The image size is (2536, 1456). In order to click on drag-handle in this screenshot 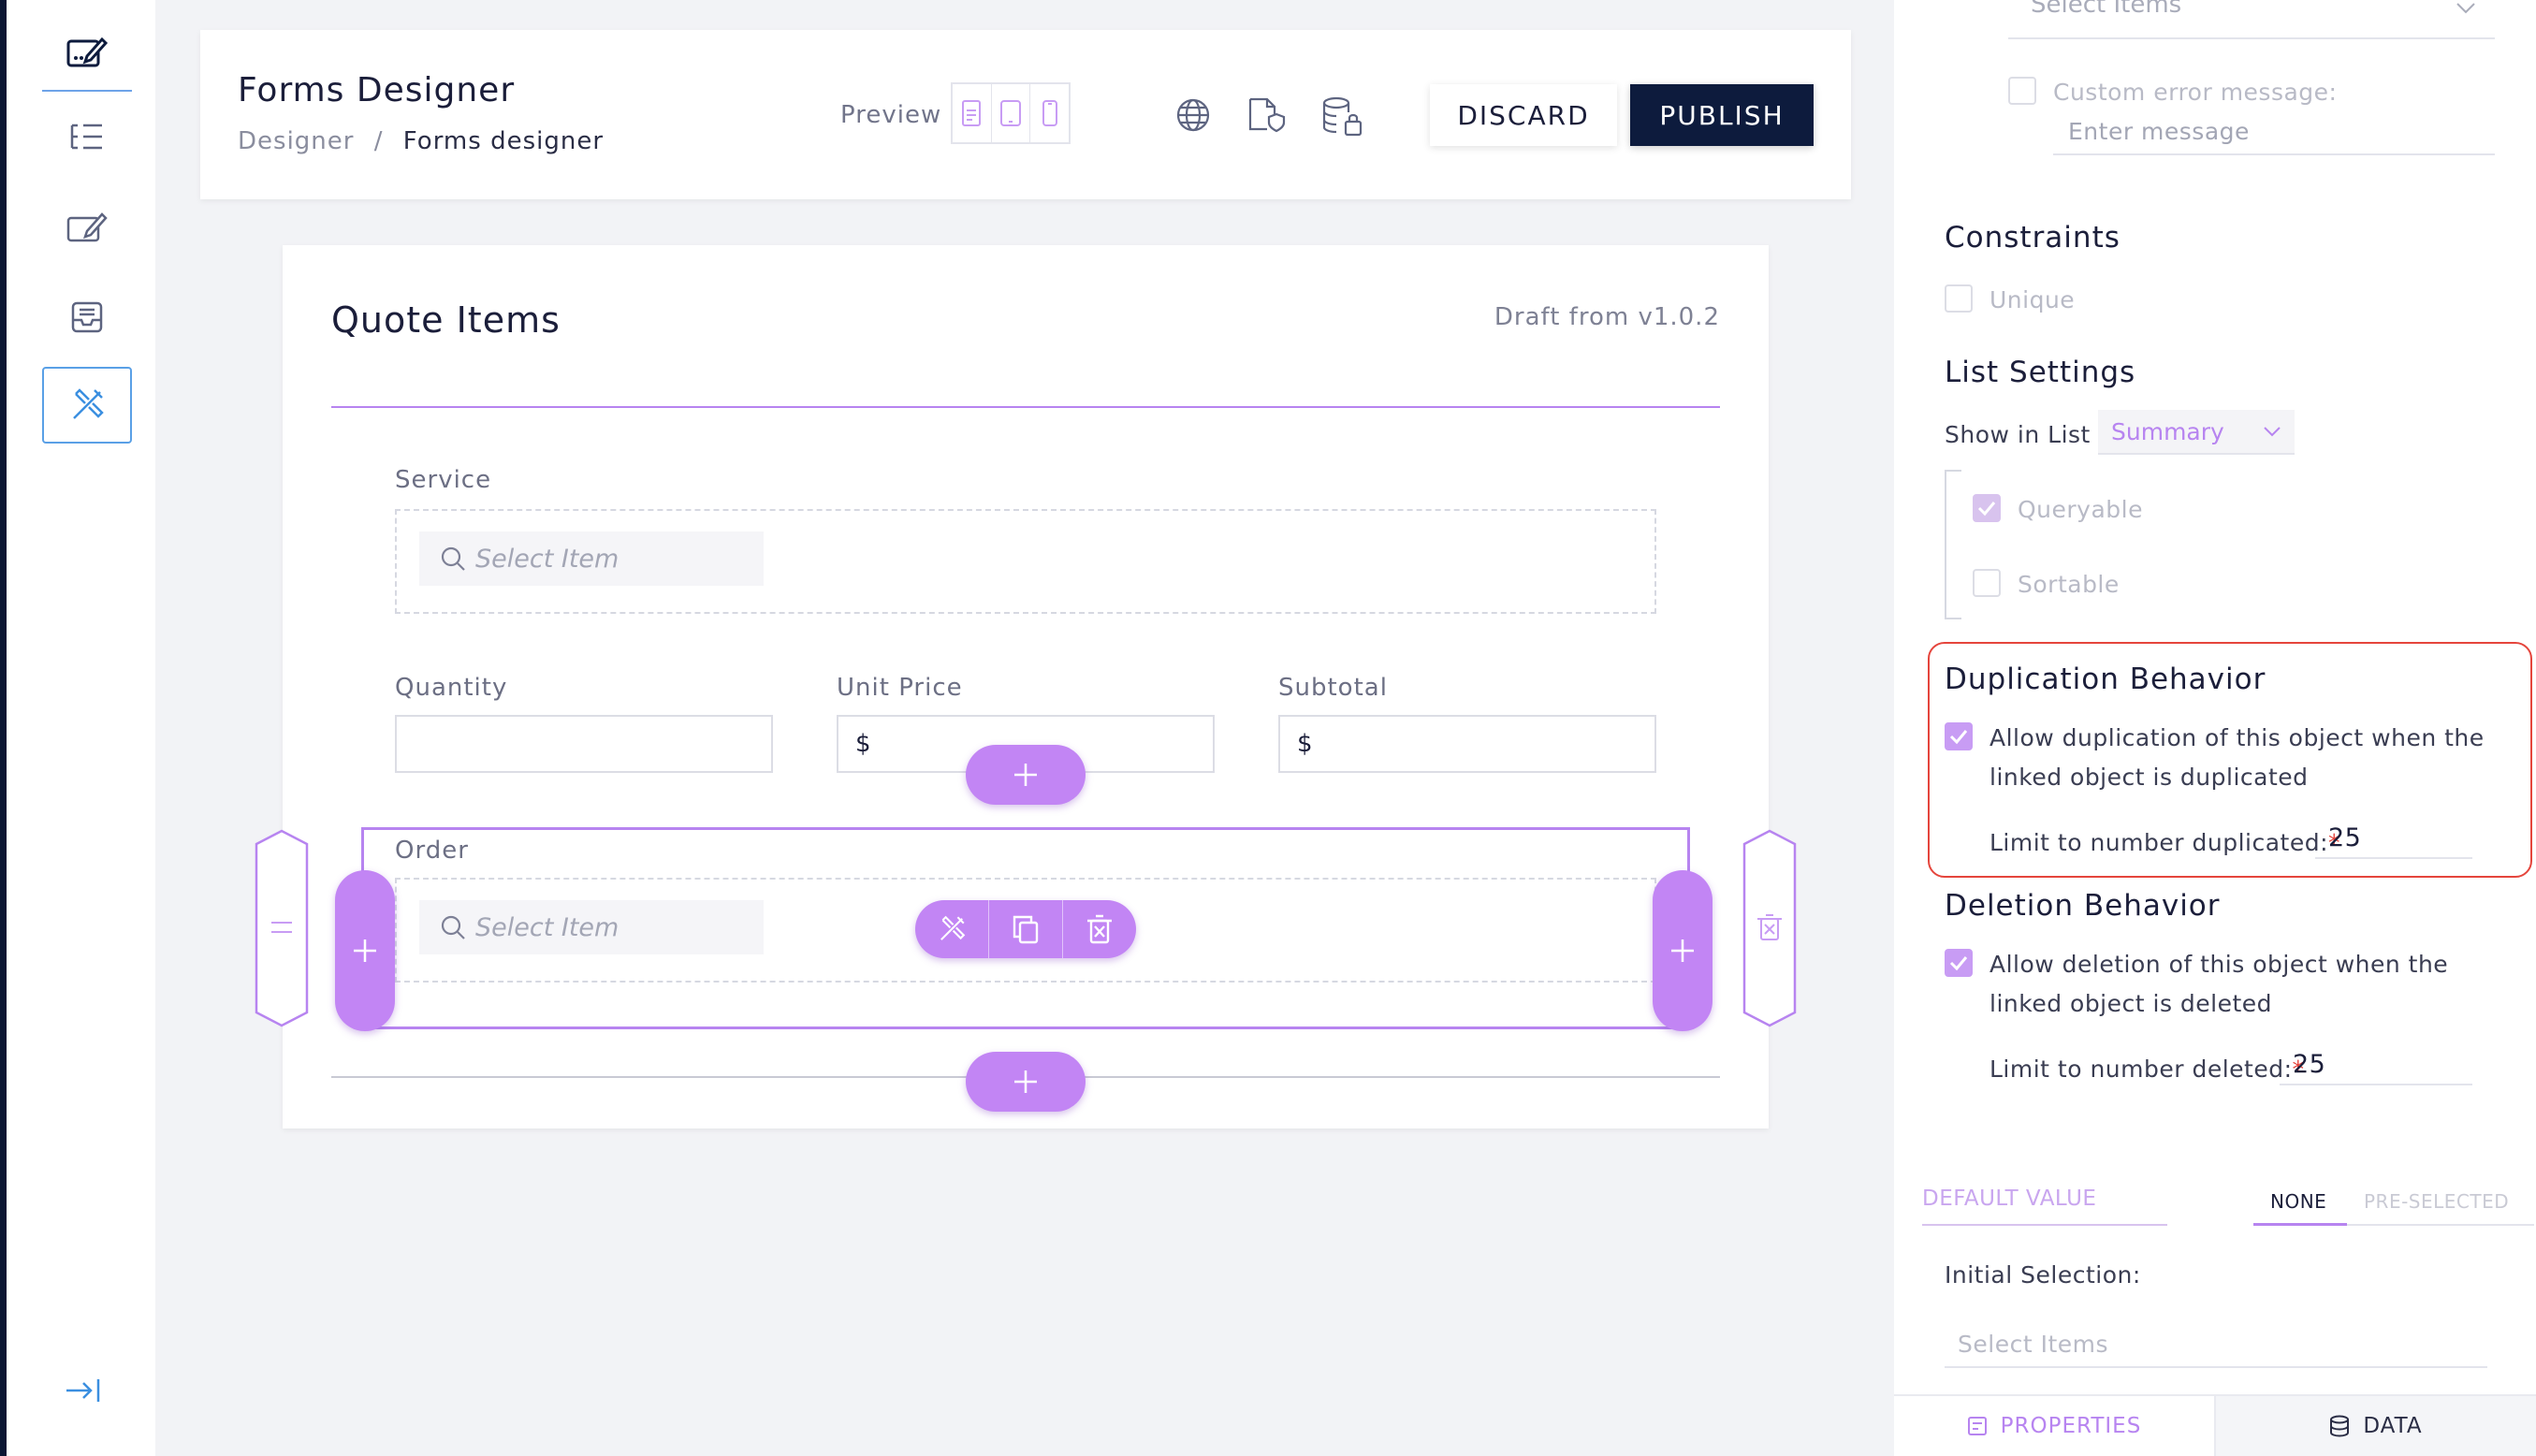, I will do `click(282, 928)`.